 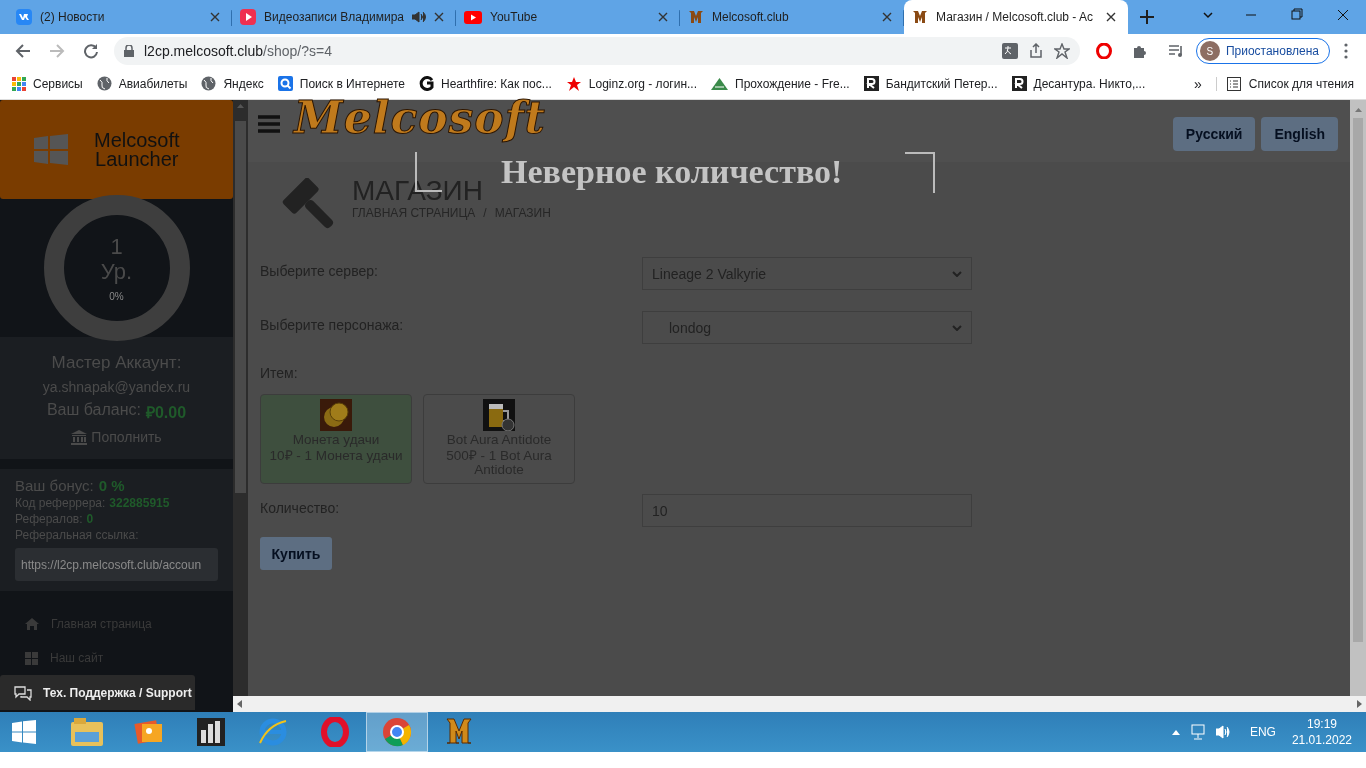 What do you see at coordinates (111, 485) in the screenshot?
I see `bonus-value: 0 %` at bounding box center [111, 485].